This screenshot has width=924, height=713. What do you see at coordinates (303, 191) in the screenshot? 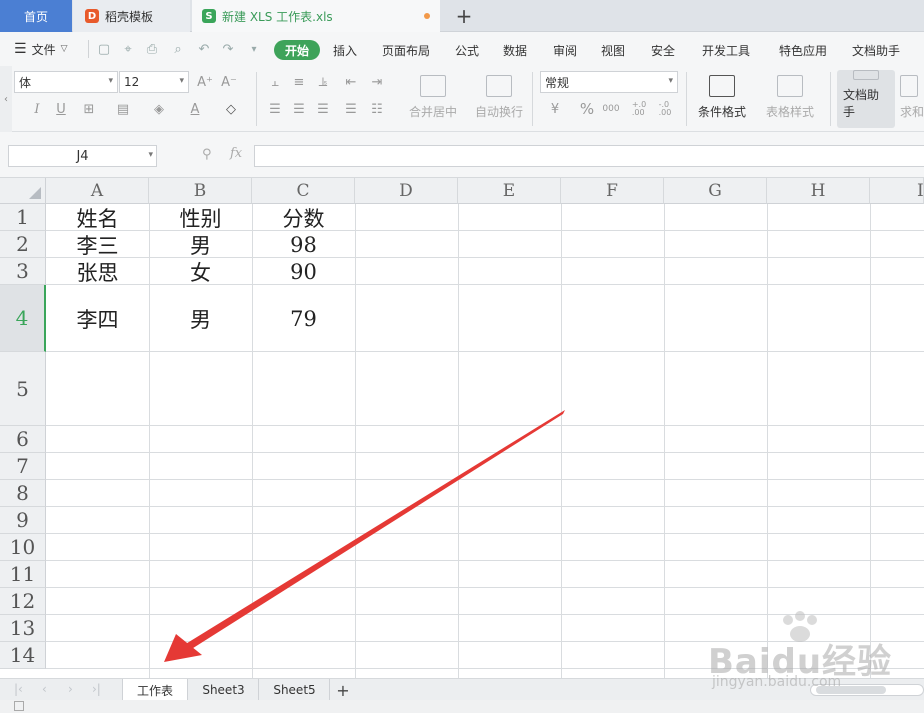
I see `column-header-c: C` at bounding box center [303, 191].